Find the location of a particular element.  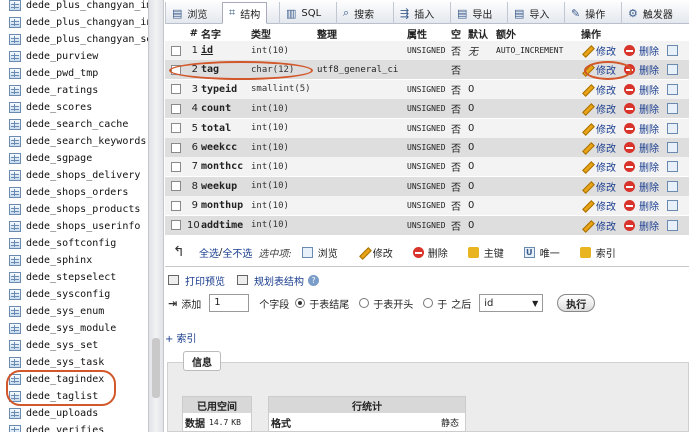

bulk-primary-button: 主键 is located at coordinates (485, 252).